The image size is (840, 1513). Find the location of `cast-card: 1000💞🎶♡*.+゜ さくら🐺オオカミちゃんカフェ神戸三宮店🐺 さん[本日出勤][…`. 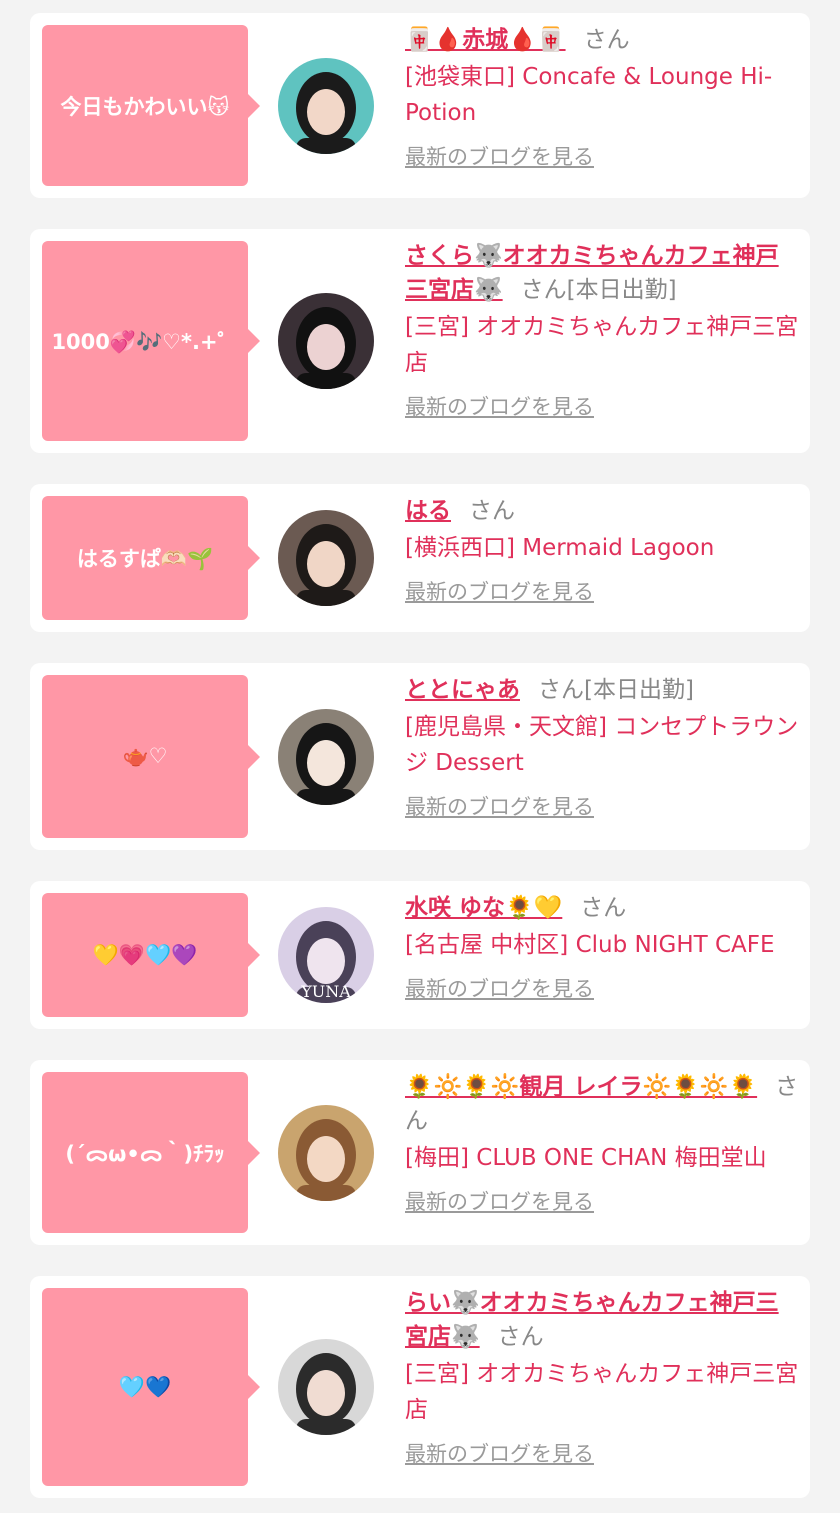

cast-card: 1000💞🎶♡*.+゜ さくら🐺オオカミちゃんカフェ神戸三宮店🐺 さん[本日出勤][… is located at coordinates (420, 341).